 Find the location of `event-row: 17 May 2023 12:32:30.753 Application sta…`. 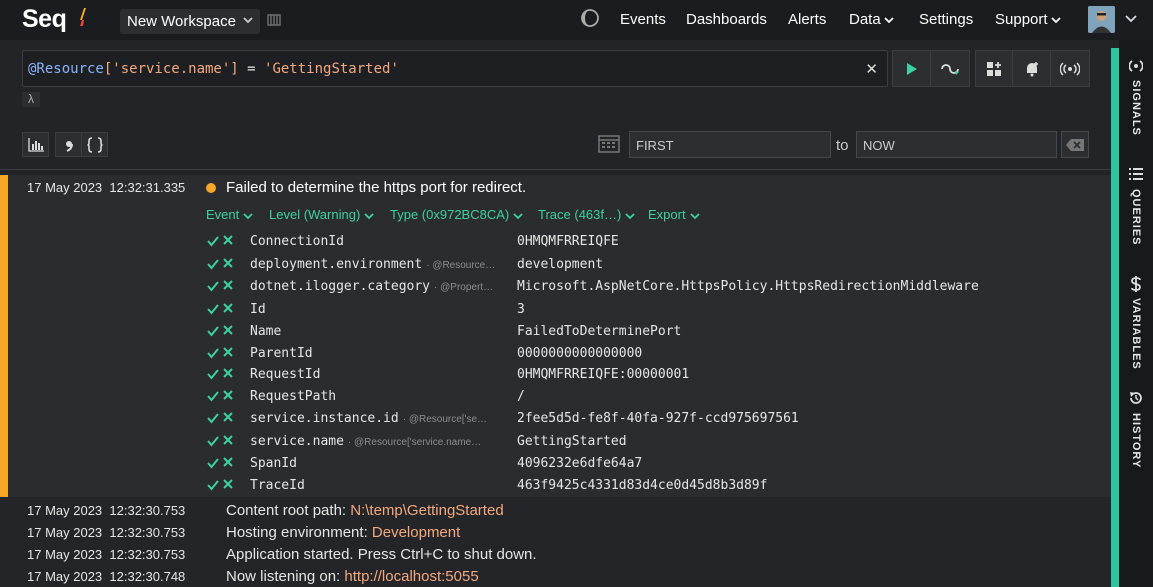

event-row: 17 May 2023 12:32:30.753 Application sta… is located at coordinates (555, 554).